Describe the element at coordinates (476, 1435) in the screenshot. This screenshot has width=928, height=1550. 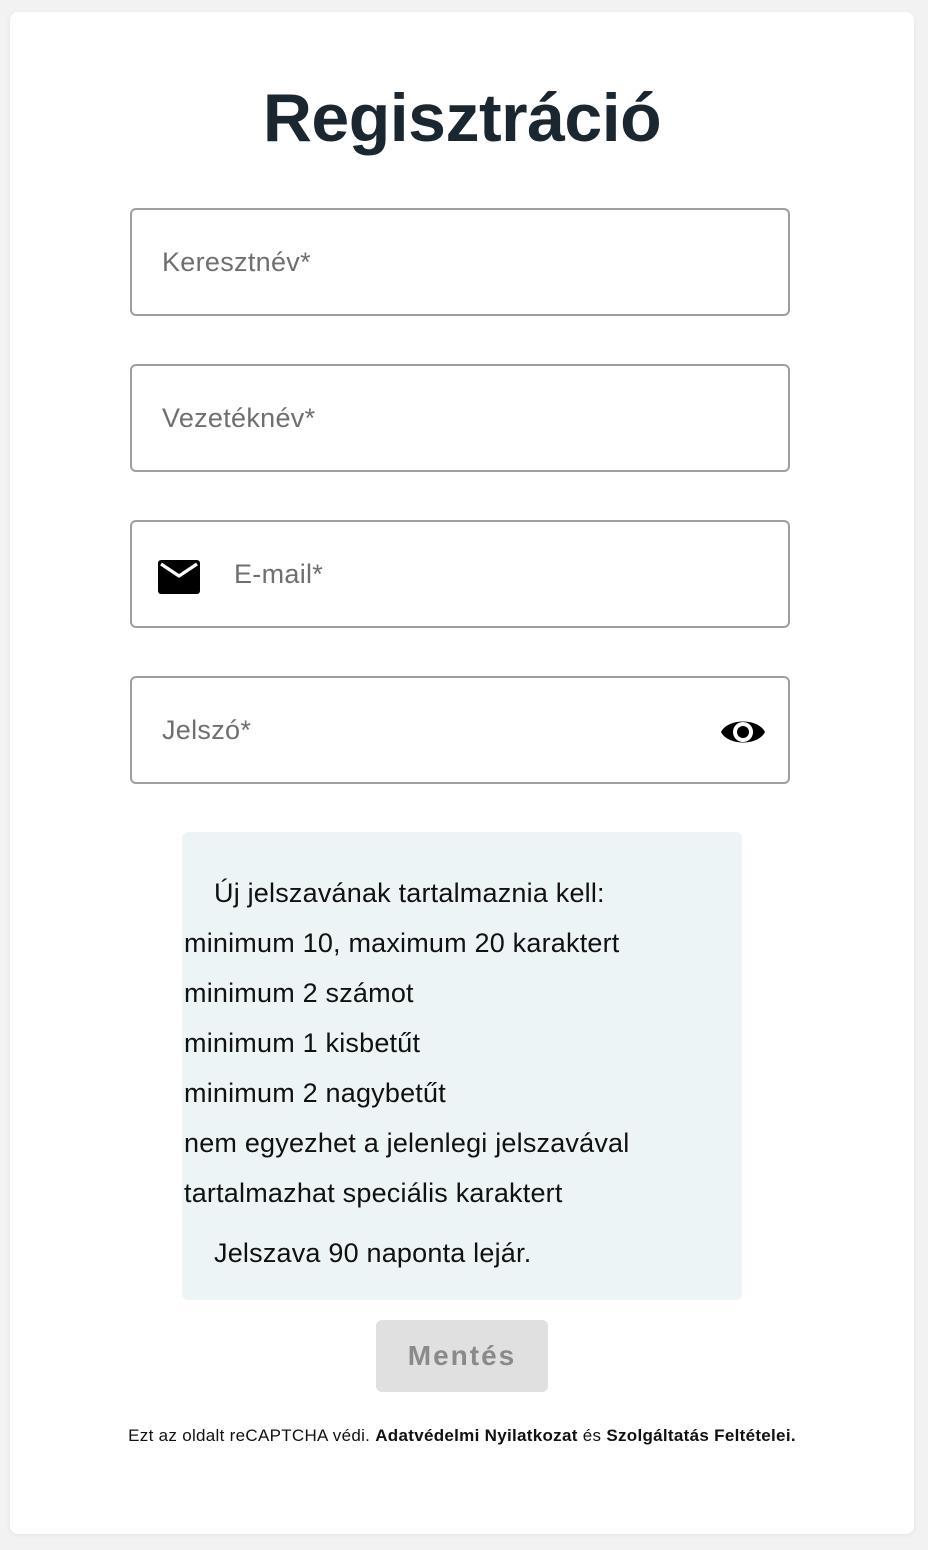
I see `privacy-link: Adatvédelmi Nyilatkozat` at that location.